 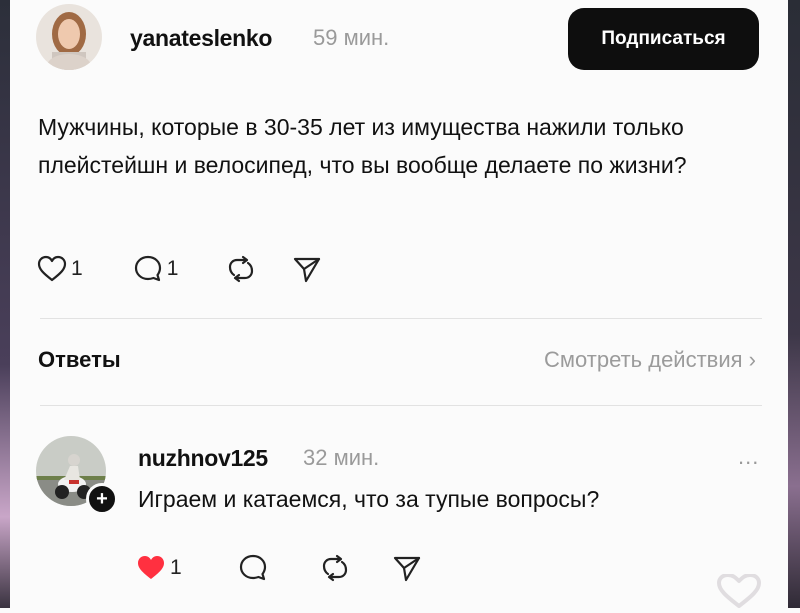 What do you see at coordinates (79, 359) in the screenshot?
I see `replies-heading: Ответы` at bounding box center [79, 359].